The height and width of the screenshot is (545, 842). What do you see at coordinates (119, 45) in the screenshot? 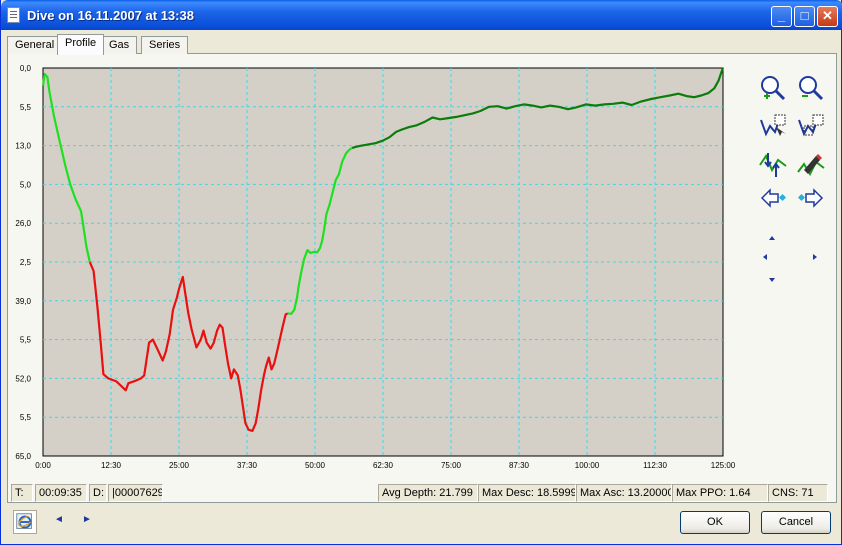
I see `tab-gas: Gas` at bounding box center [119, 45].